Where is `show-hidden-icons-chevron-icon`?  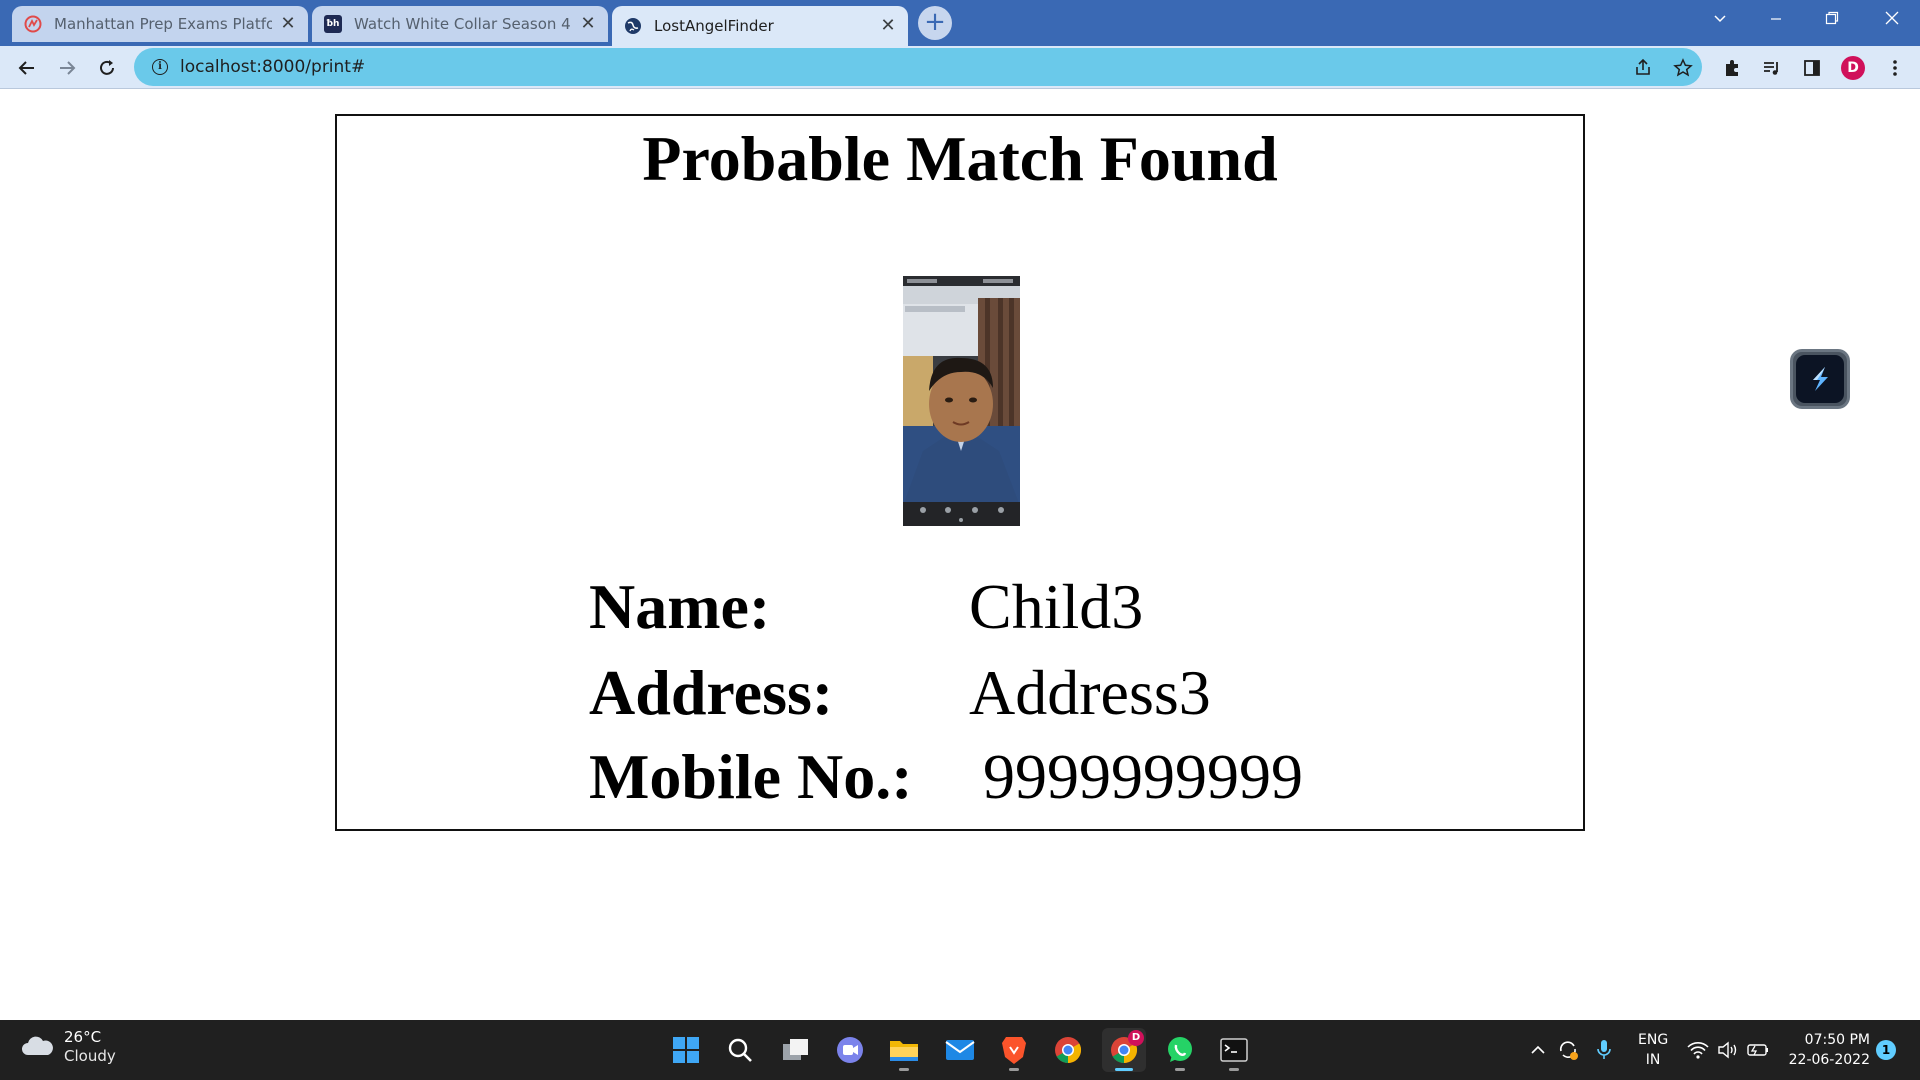 show-hidden-icons-chevron-icon is located at coordinates (1538, 1050).